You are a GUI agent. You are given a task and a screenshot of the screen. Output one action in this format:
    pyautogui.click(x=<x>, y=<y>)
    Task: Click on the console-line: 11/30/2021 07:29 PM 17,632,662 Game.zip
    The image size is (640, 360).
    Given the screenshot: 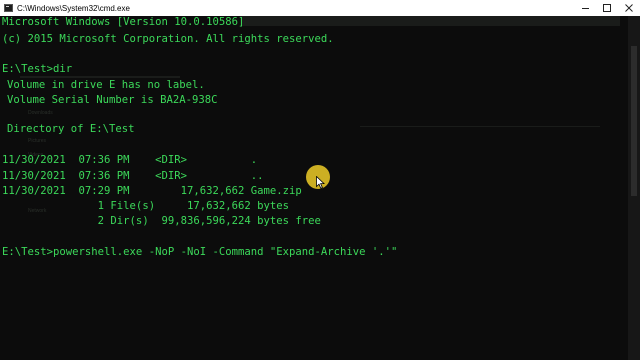 What is the action you would take?
    pyautogui.click(x=152, y=191)
    